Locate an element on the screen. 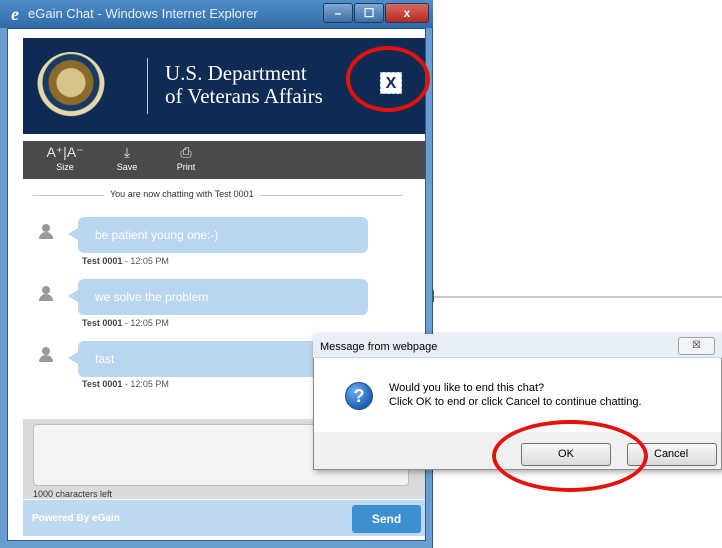  agency-name-line1: U.S. Department is located at coordinates (236, 73).